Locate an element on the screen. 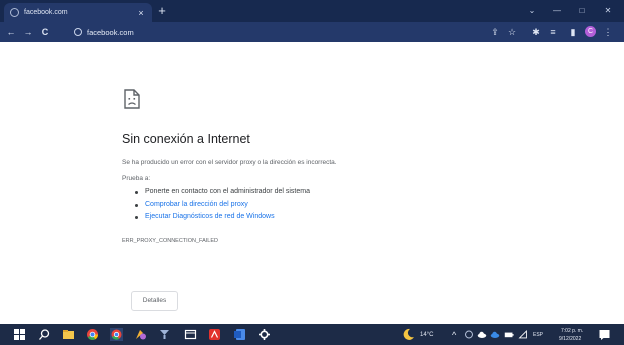  profile-avatar: C is located at coordinates (590, 31).